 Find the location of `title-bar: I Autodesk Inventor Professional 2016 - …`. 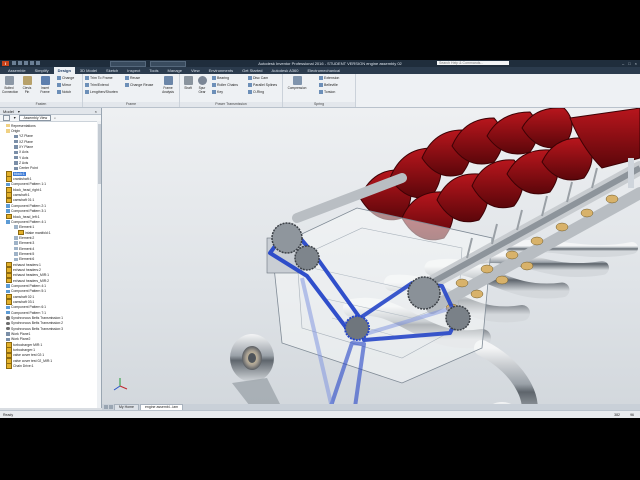

title-bar: I Autodesk Inventor Professional 2016 - … is located at coordinates (320, 63).